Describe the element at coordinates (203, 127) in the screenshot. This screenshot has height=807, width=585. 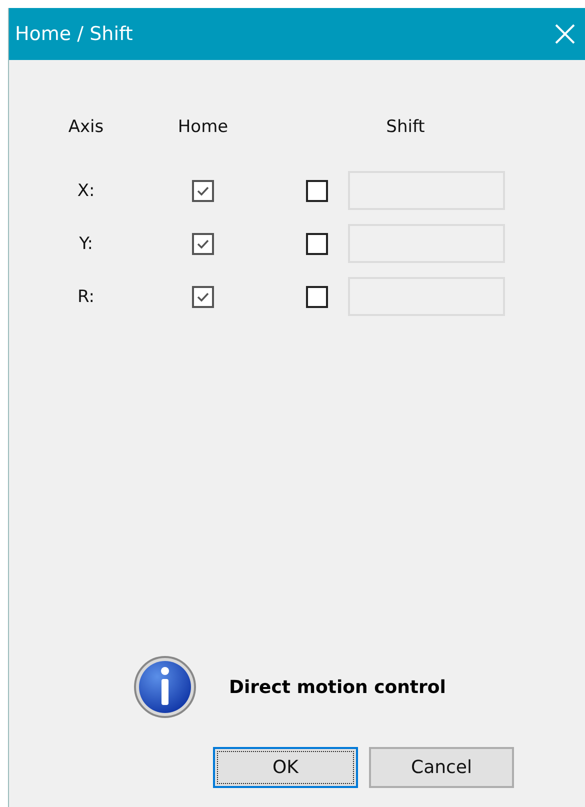
I see `column-header: Home` at that location.